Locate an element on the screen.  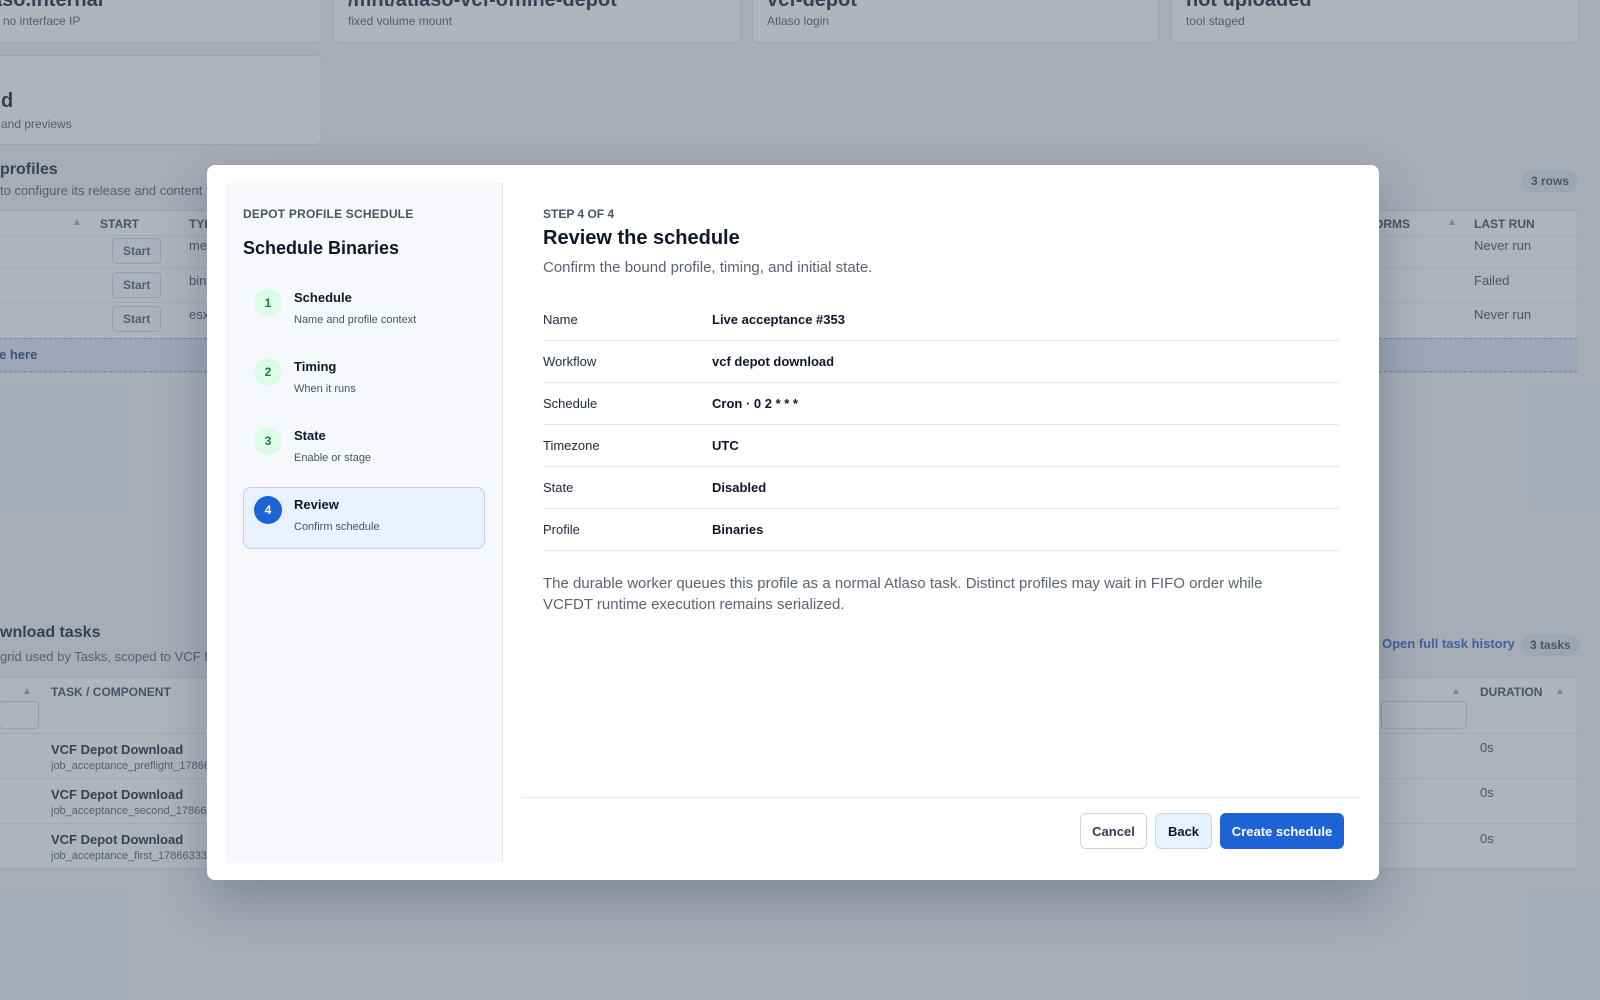
wizard-eyebrow: DEPOT PROFILE SCHEDULE is located at coordinates (328, 214).